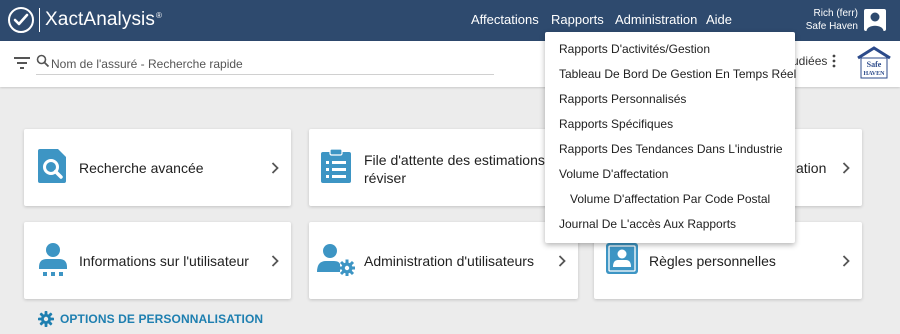  I want to click on personalization-options-link: OPTIONS DE PERSONNALISATION, so click(150, 319).